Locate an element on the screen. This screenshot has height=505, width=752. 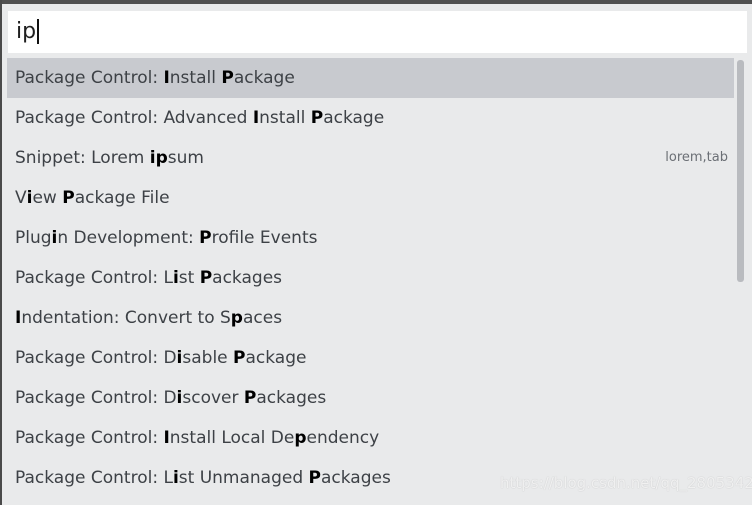
label-segment: st is located at coordinates (189, 278).